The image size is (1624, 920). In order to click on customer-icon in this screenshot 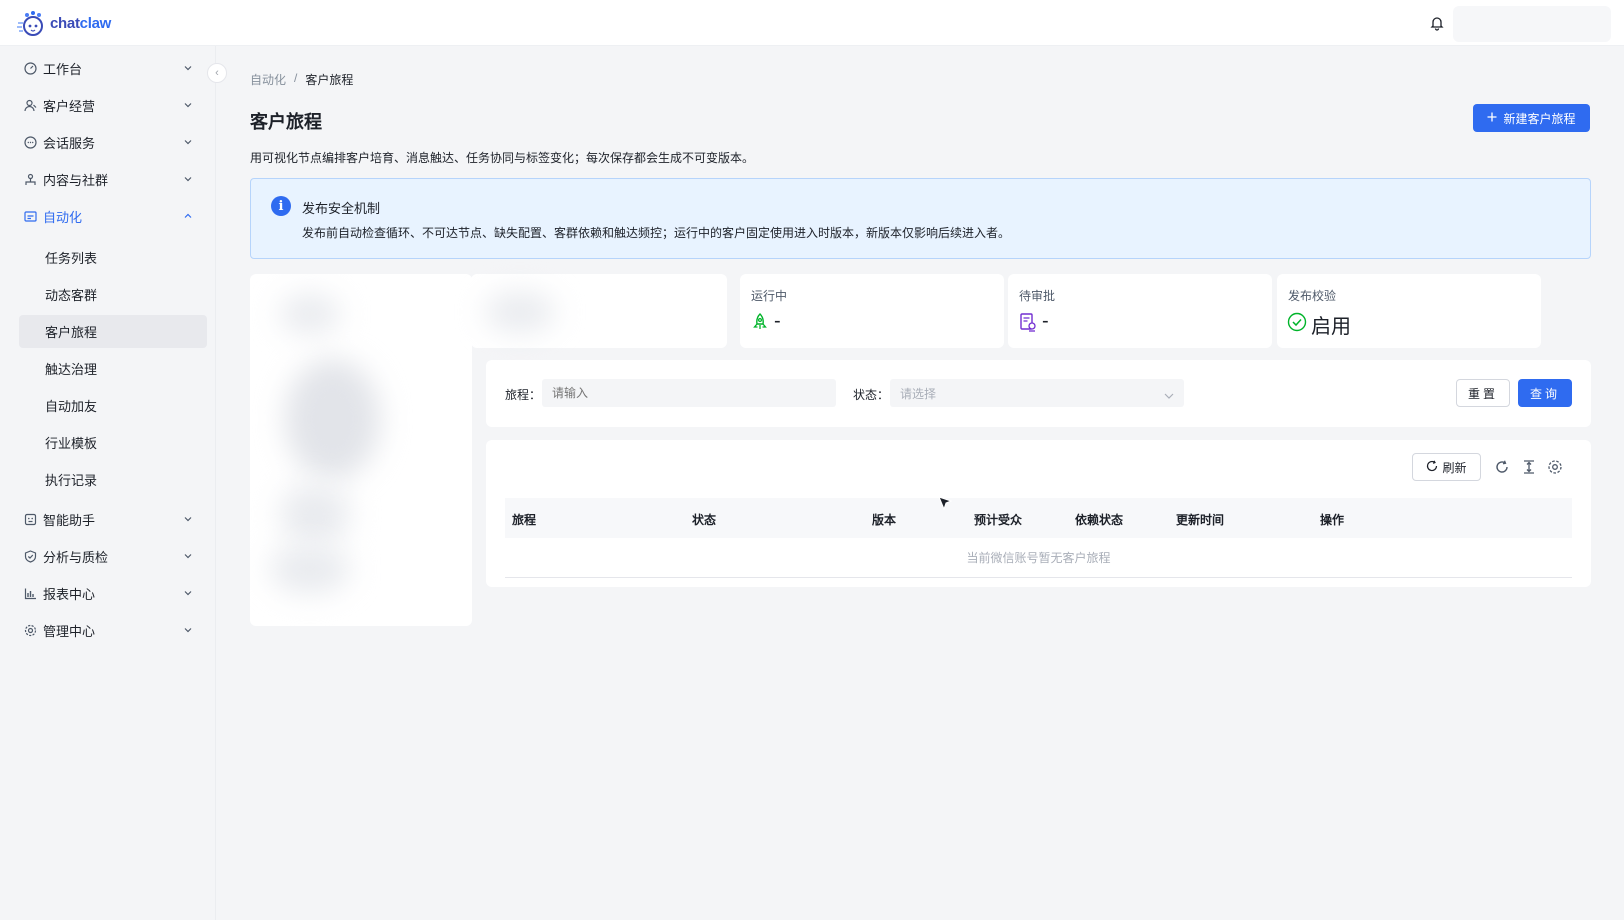, I will do `click(30, 105)`.